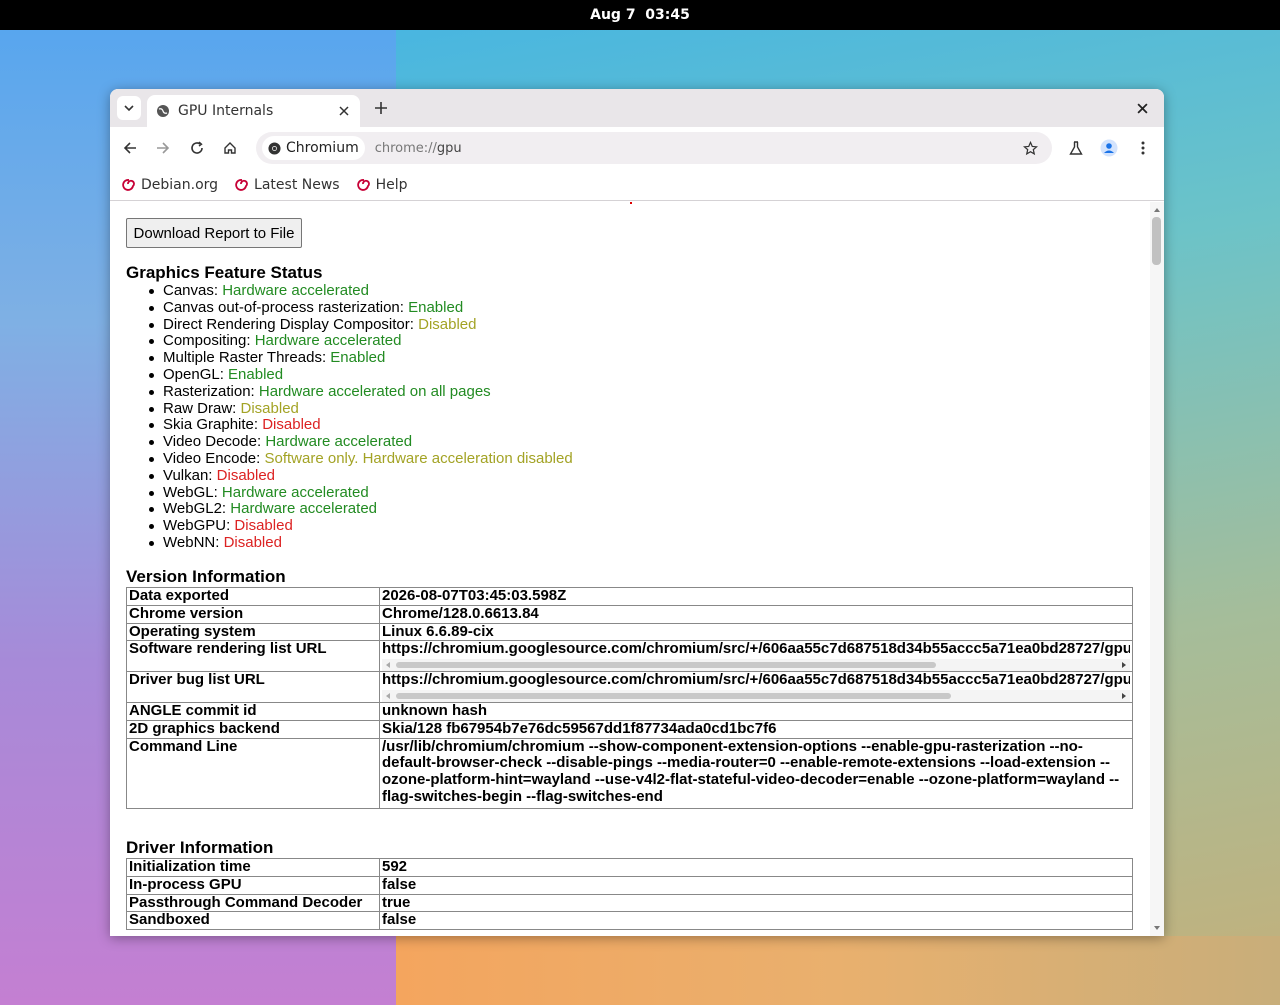  I want to click on table-row: Chrome version Chrome/128.0.6613.84, so click(629, 614).